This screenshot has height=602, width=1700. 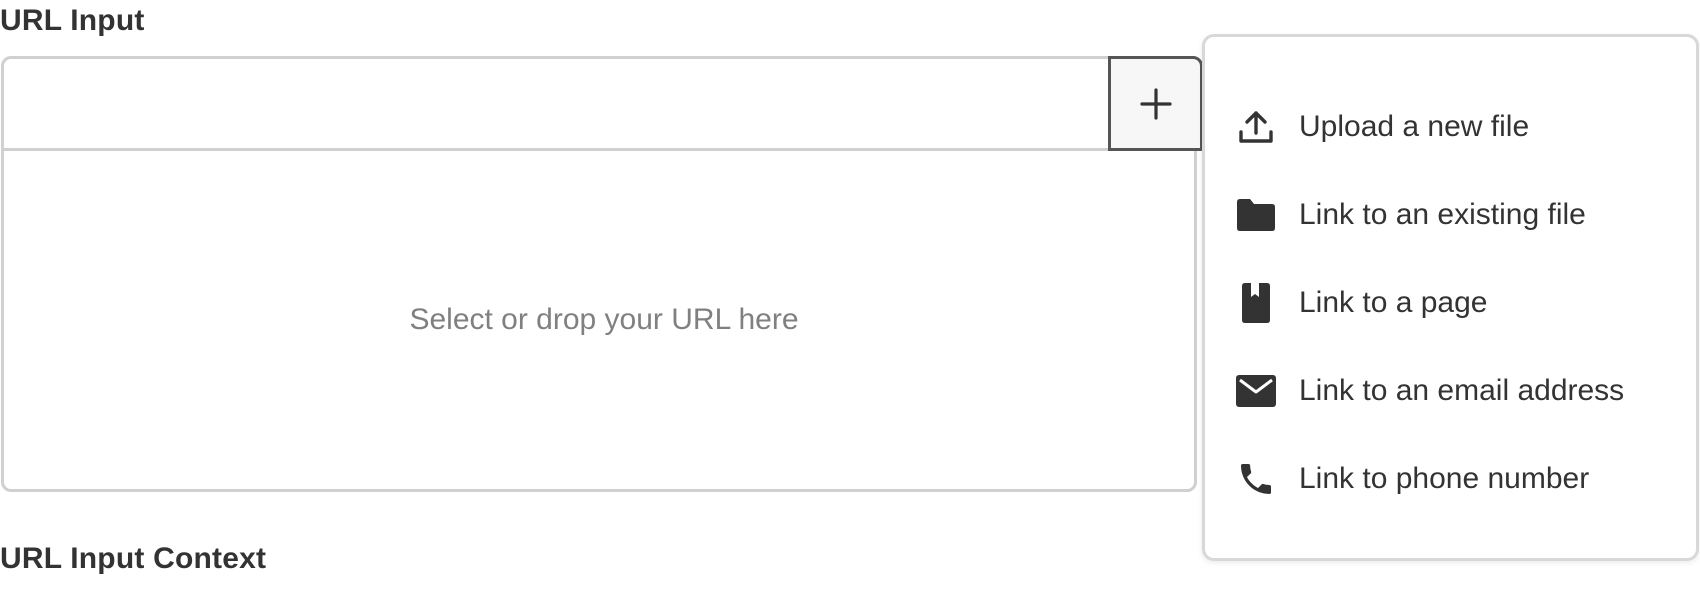 What do you see at coordinates (1256, 303) in the screenshot?
I see `bookmark-icon` at bounding box center [1256, 303].